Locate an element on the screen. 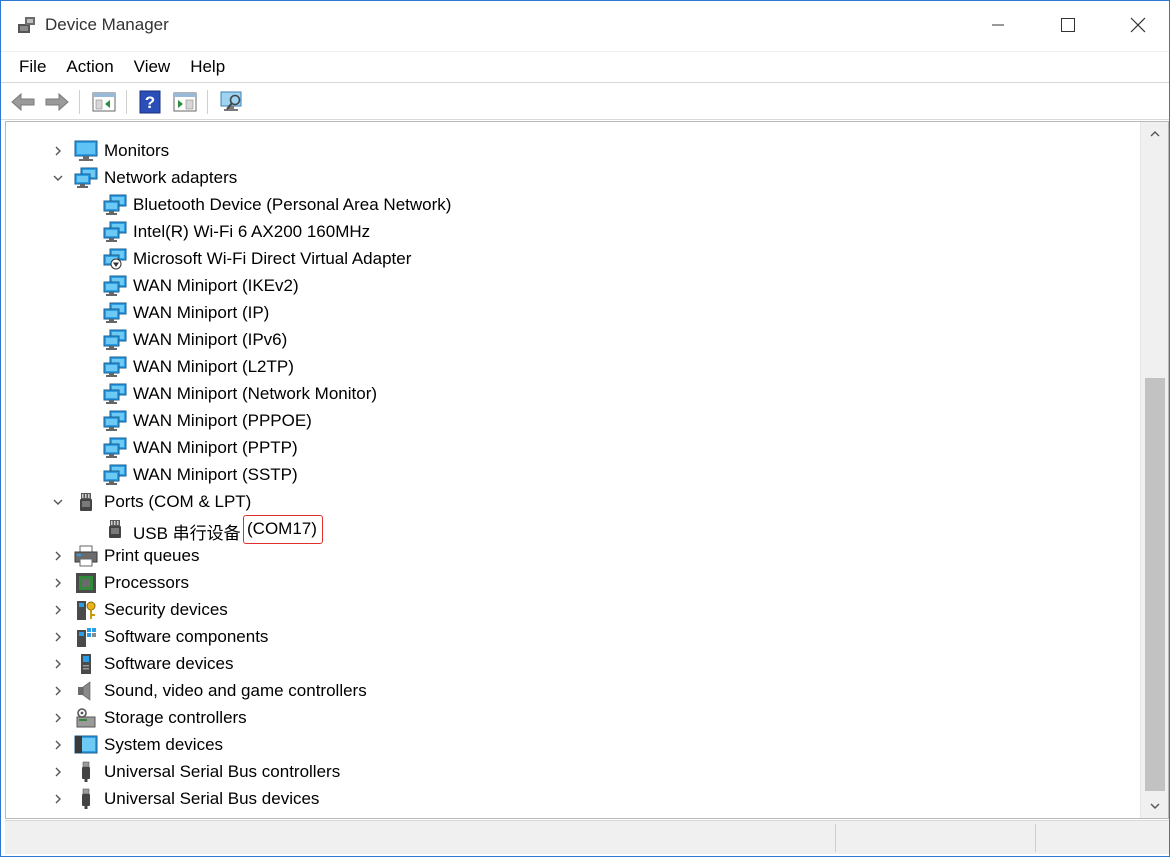 This screenshot has width=1170, height=857. window-title: Device Manager is located at coordinates (107, 24).